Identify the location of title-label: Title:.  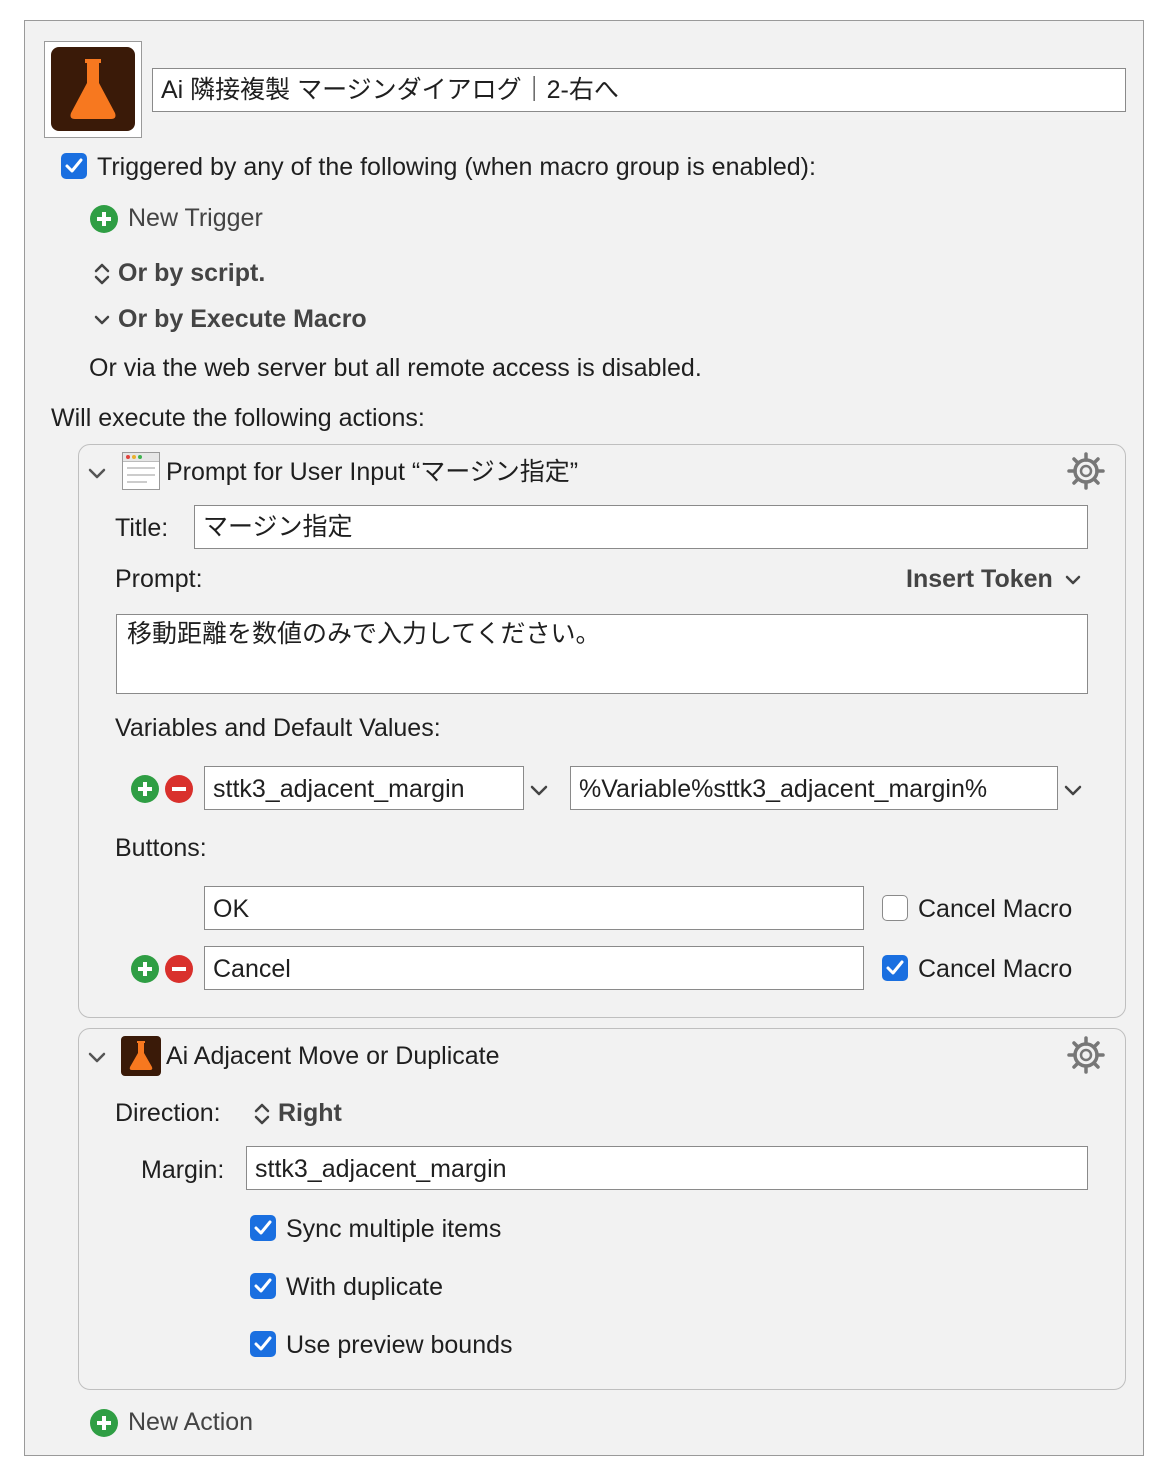
(142, 528).